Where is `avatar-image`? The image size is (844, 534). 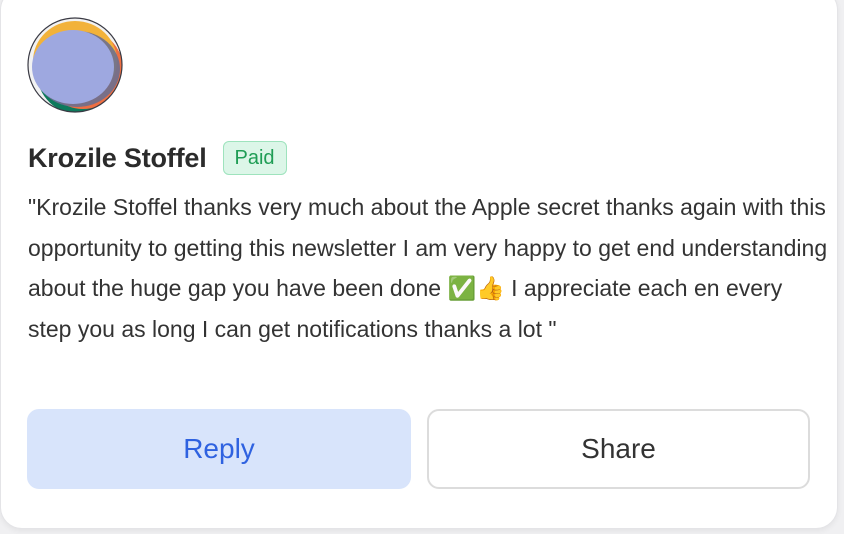
avatar-image is located at coordinates (75, 65).